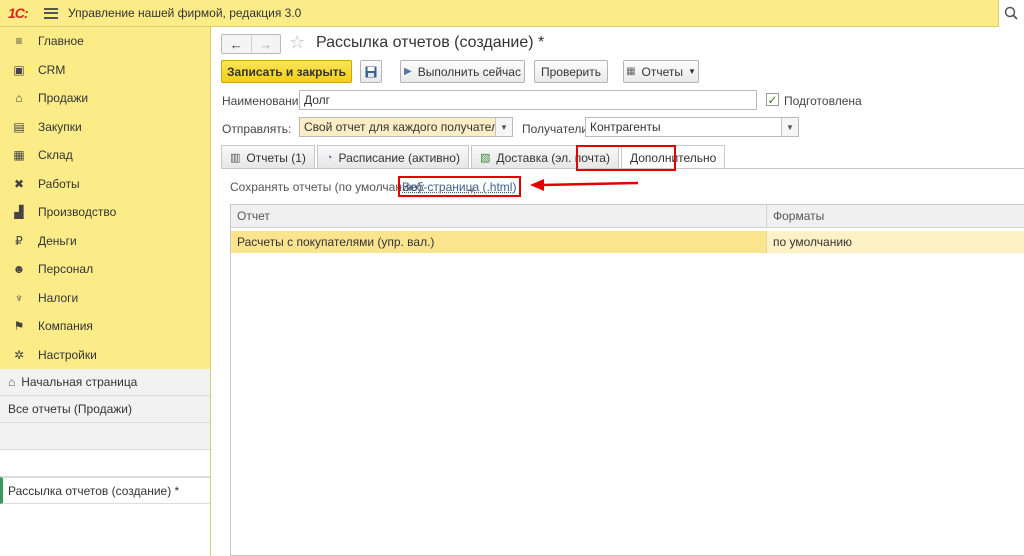 The width and height of the screenshot is (1024, 556). Describe the element at coordinates (79, 382) in the screenshot. I see `open-window-label: Начальная страница` at that location.